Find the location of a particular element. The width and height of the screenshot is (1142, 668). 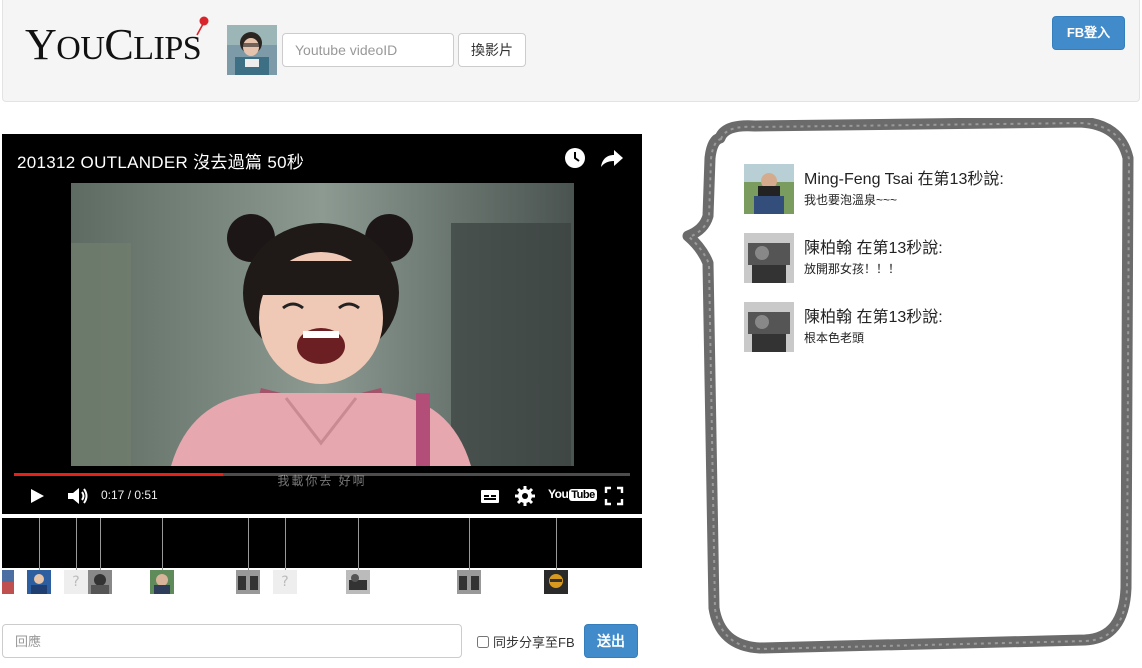

switch-video-button: 換影片 is located at coordinates (492, 50).